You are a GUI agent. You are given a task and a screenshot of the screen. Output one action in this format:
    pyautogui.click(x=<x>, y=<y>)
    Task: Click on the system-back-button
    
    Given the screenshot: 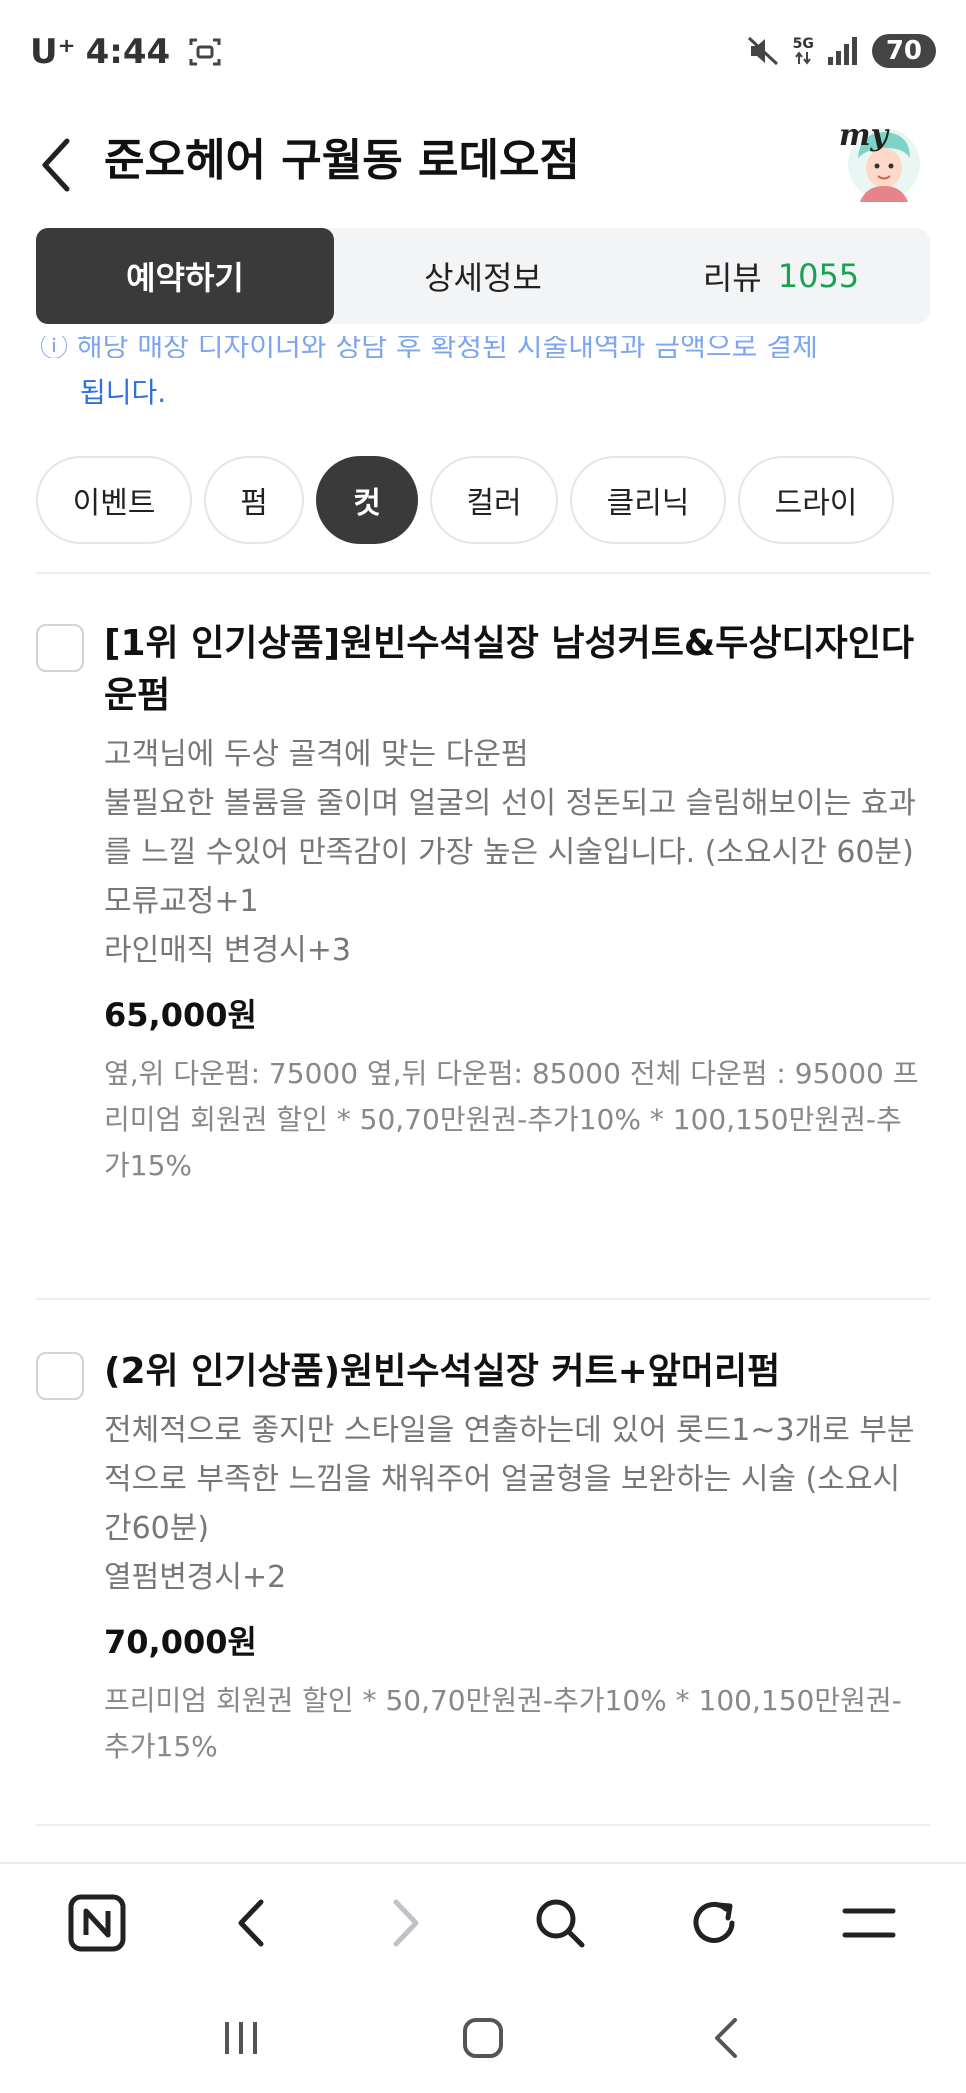 What is the action you would take?
    pyautogui.click(x=725, y=2038)
    